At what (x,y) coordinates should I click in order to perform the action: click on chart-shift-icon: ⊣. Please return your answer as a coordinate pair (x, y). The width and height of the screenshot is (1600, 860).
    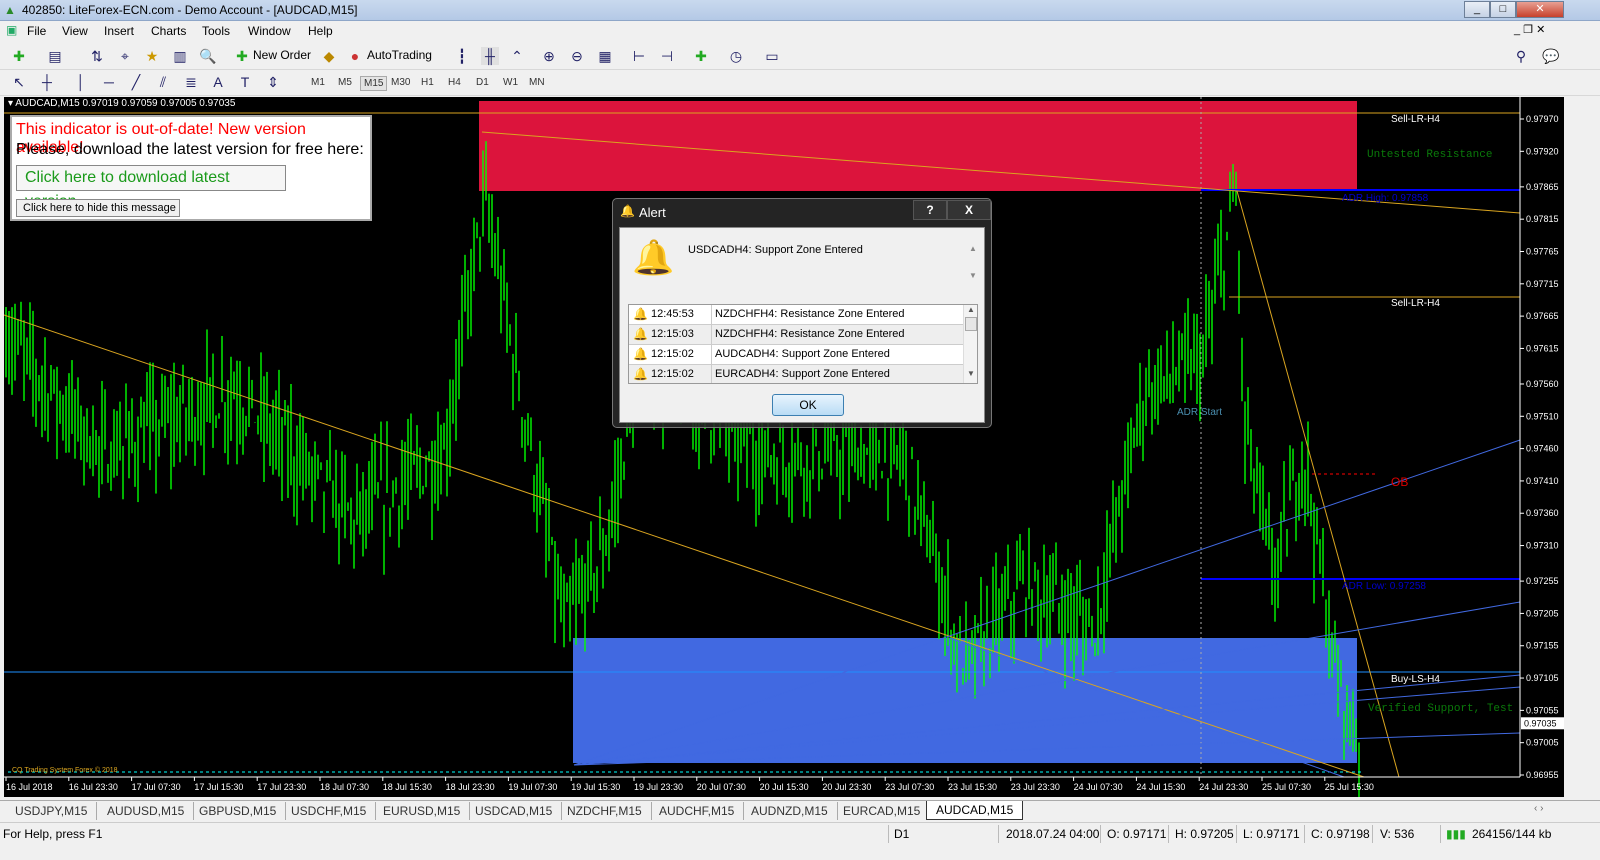
    Looking at the image, I should click on (667, 56).